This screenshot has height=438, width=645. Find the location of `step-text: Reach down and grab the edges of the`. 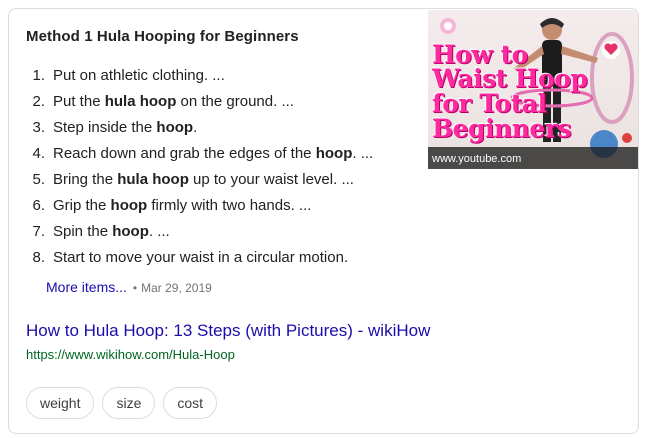

step-text: Reach down and grab the edges of the is located at coordinates (184, 153).